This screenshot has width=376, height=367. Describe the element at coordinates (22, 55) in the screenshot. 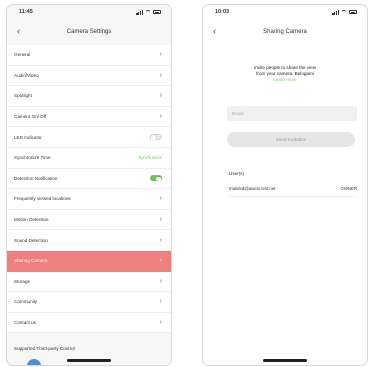

I see `settings-row-label: General` at that location.